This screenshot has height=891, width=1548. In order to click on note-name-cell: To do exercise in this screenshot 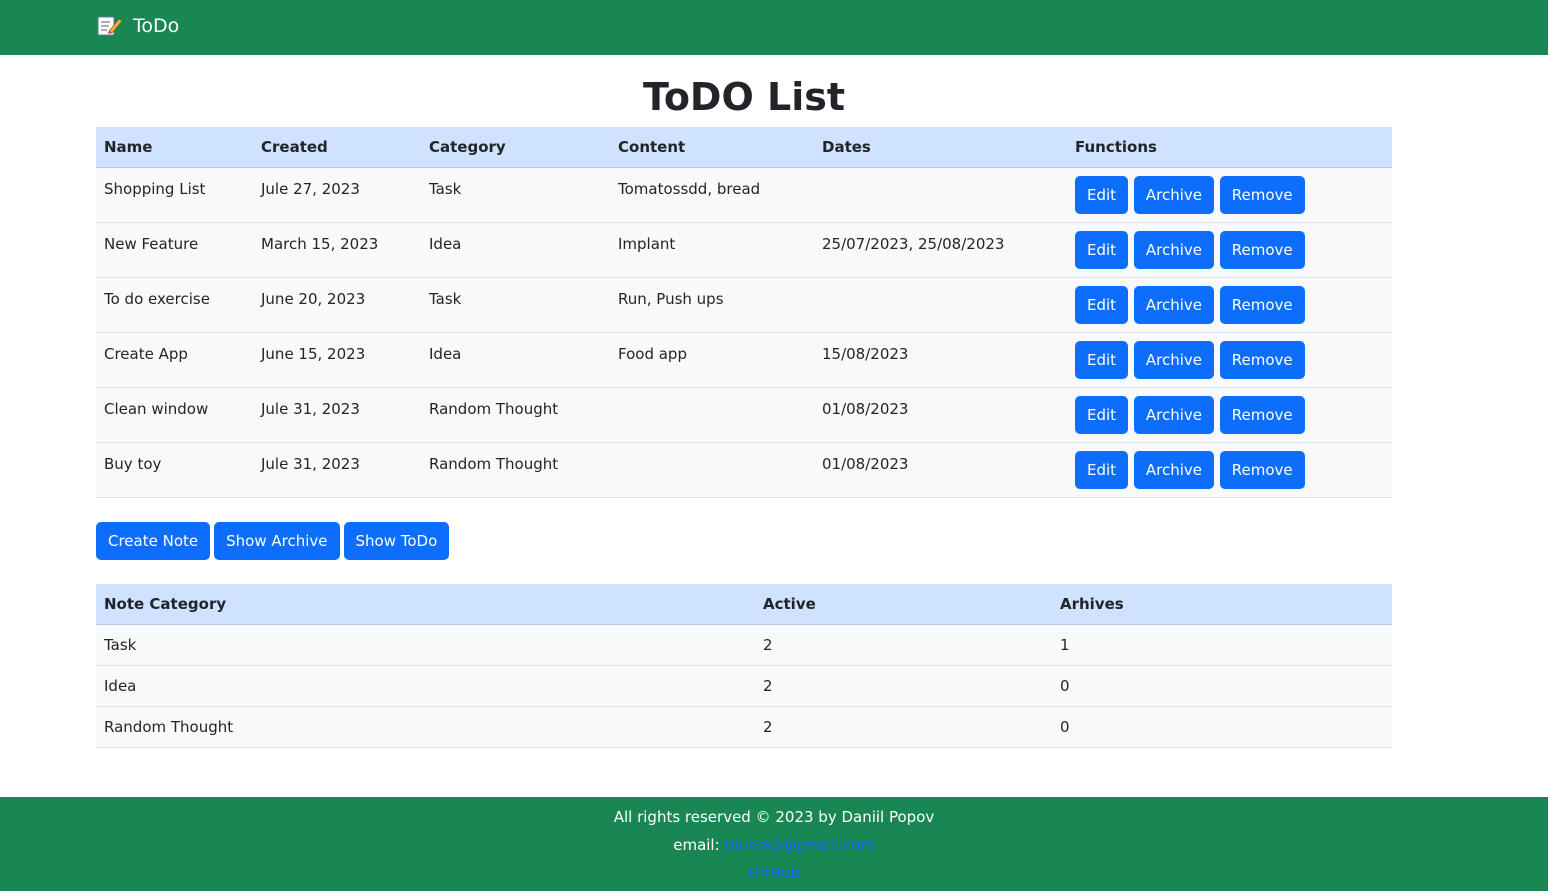, I will do `click(174, 305)`.